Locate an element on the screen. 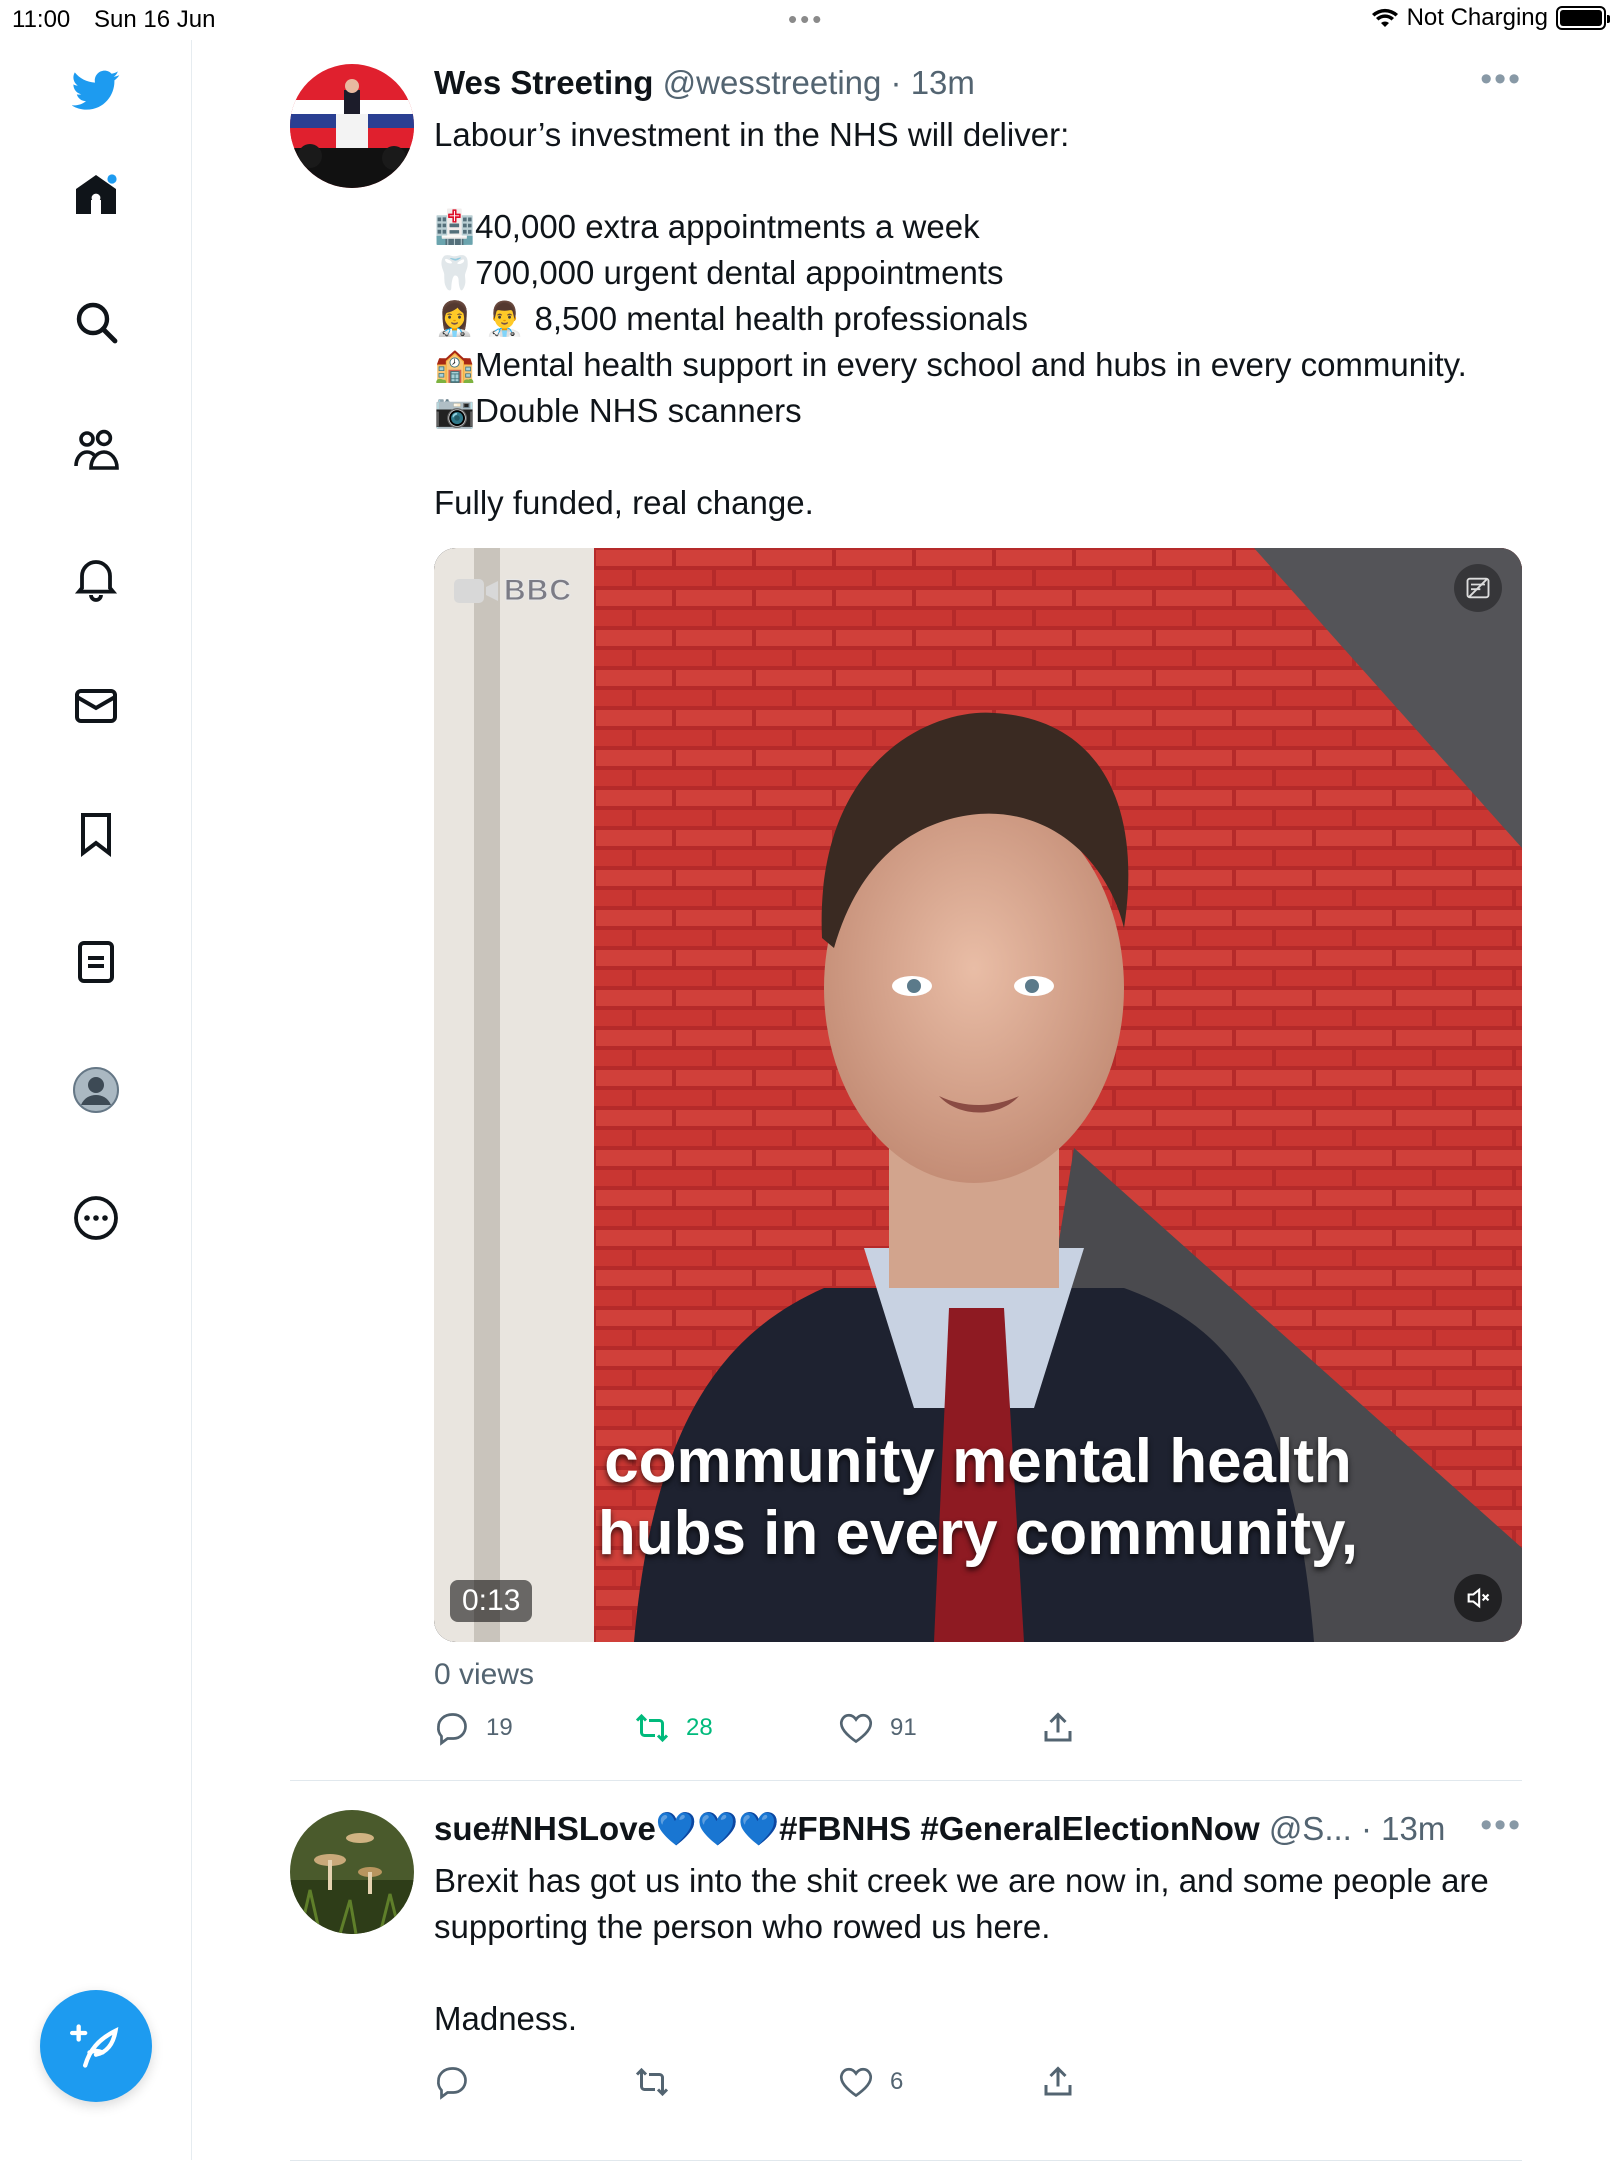 Image resolution: width=1620 pixels, height=2161 pixels. author-handle-time: @wesstreeting · 13m is located at coordinates (819, 82).